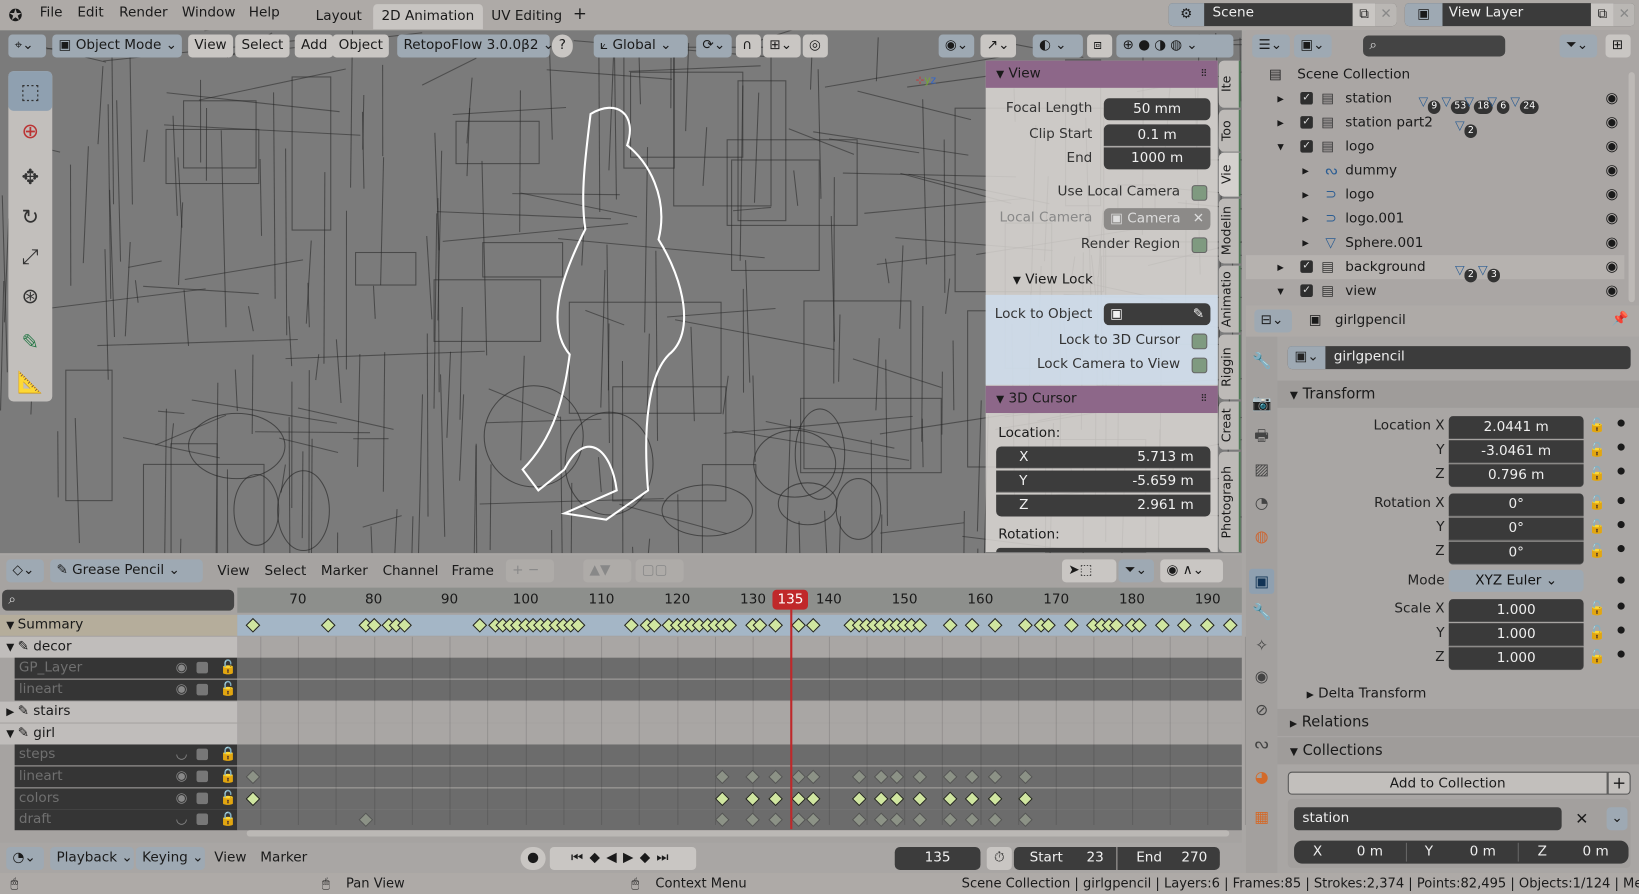 The image size is (1639, 894). What do you see at coordinates (1229, 231) in the screenshot?
I see `sidebar-tab-modelin: Modelin` at bounding box center [1229, 231].